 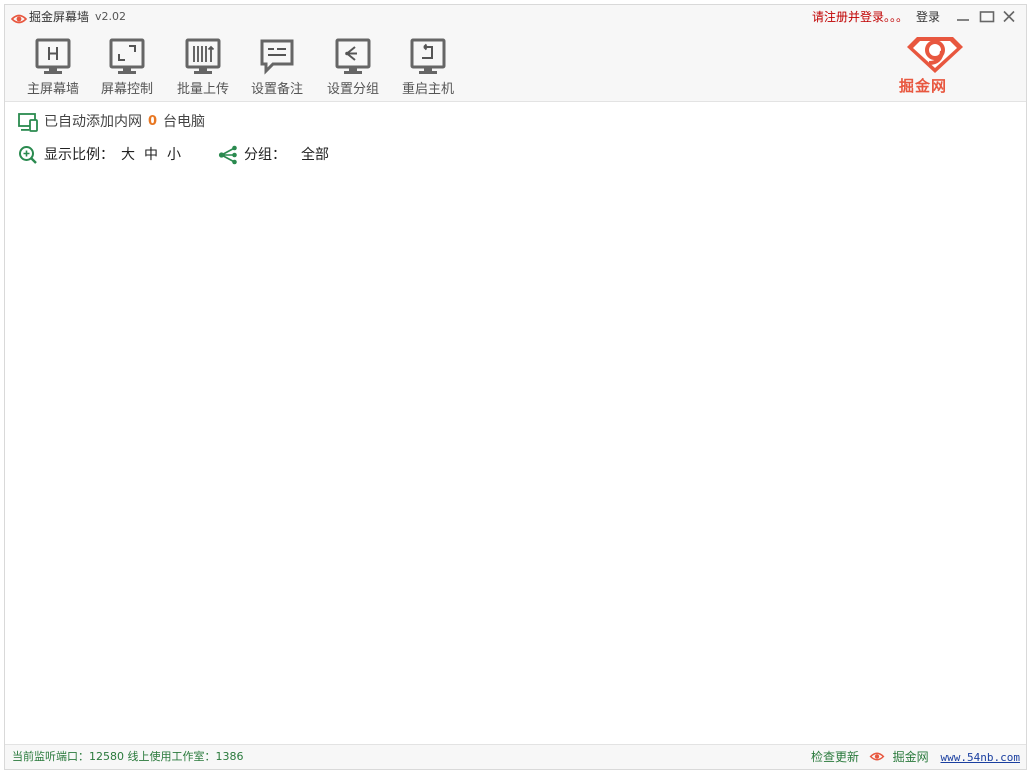 I want to click on set-group-button: 设置分组, so click(x=353, y=67).